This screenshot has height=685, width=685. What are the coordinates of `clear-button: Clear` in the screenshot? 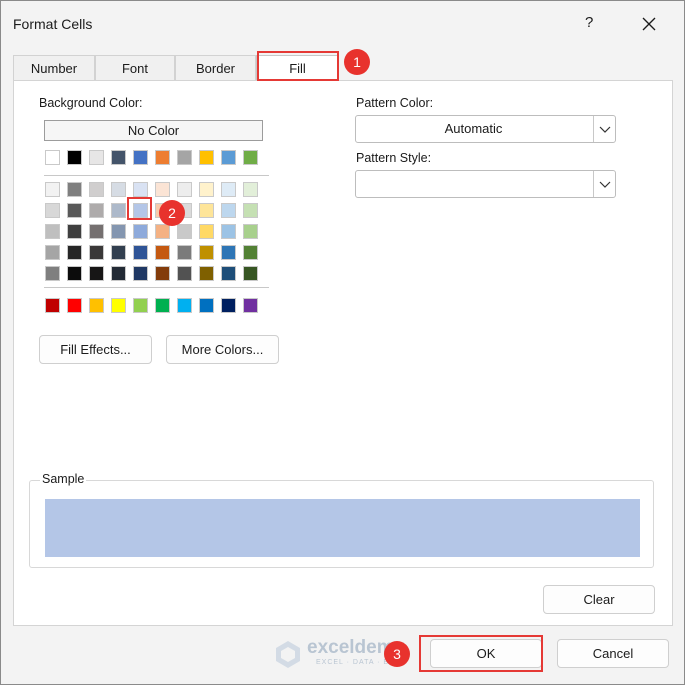 It's located at (599, 599).